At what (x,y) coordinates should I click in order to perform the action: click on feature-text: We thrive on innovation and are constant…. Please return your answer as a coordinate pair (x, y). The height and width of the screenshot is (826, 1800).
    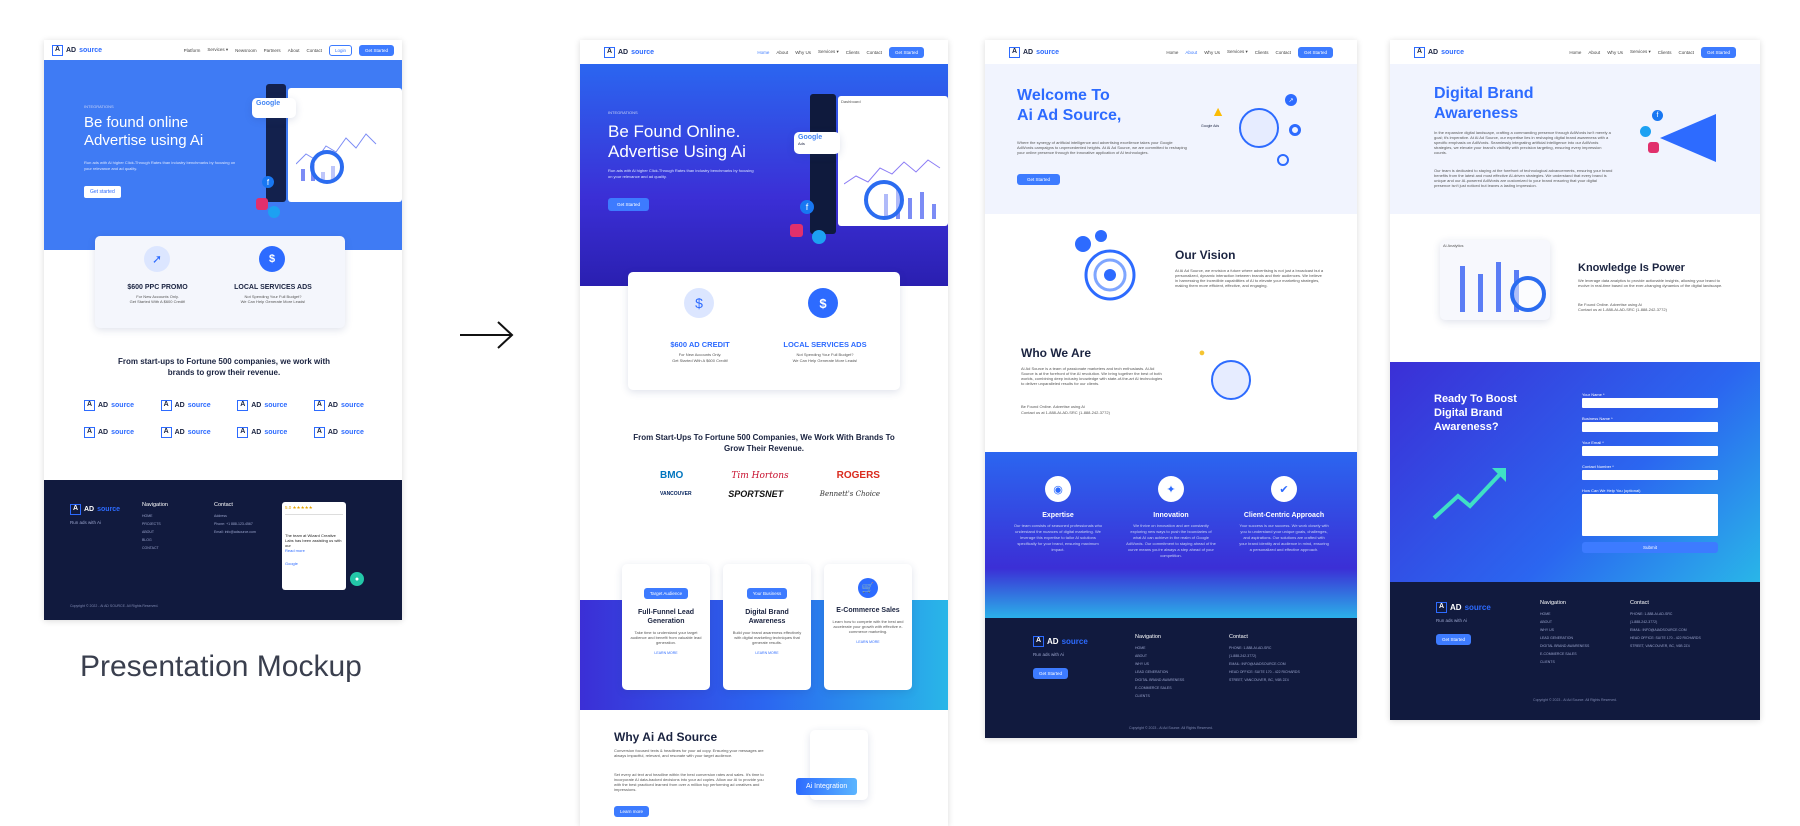
    Looking at the image, I should click on (1171, 540).